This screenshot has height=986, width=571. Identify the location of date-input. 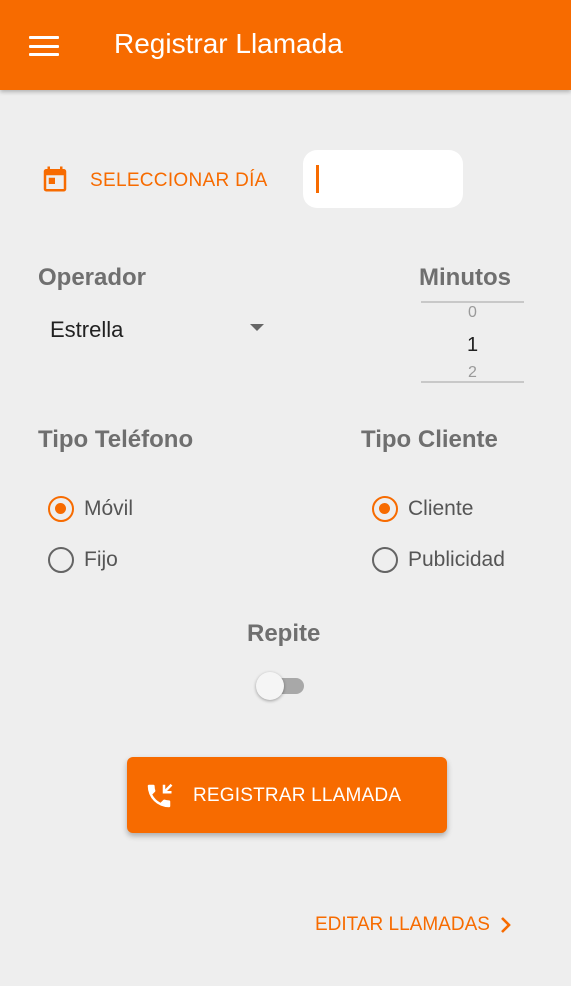
(383, 179).